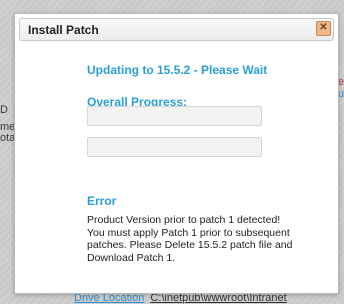 This screenshot has width=344, height=304. I want to click on step-progress-bar, so click(174, 147).